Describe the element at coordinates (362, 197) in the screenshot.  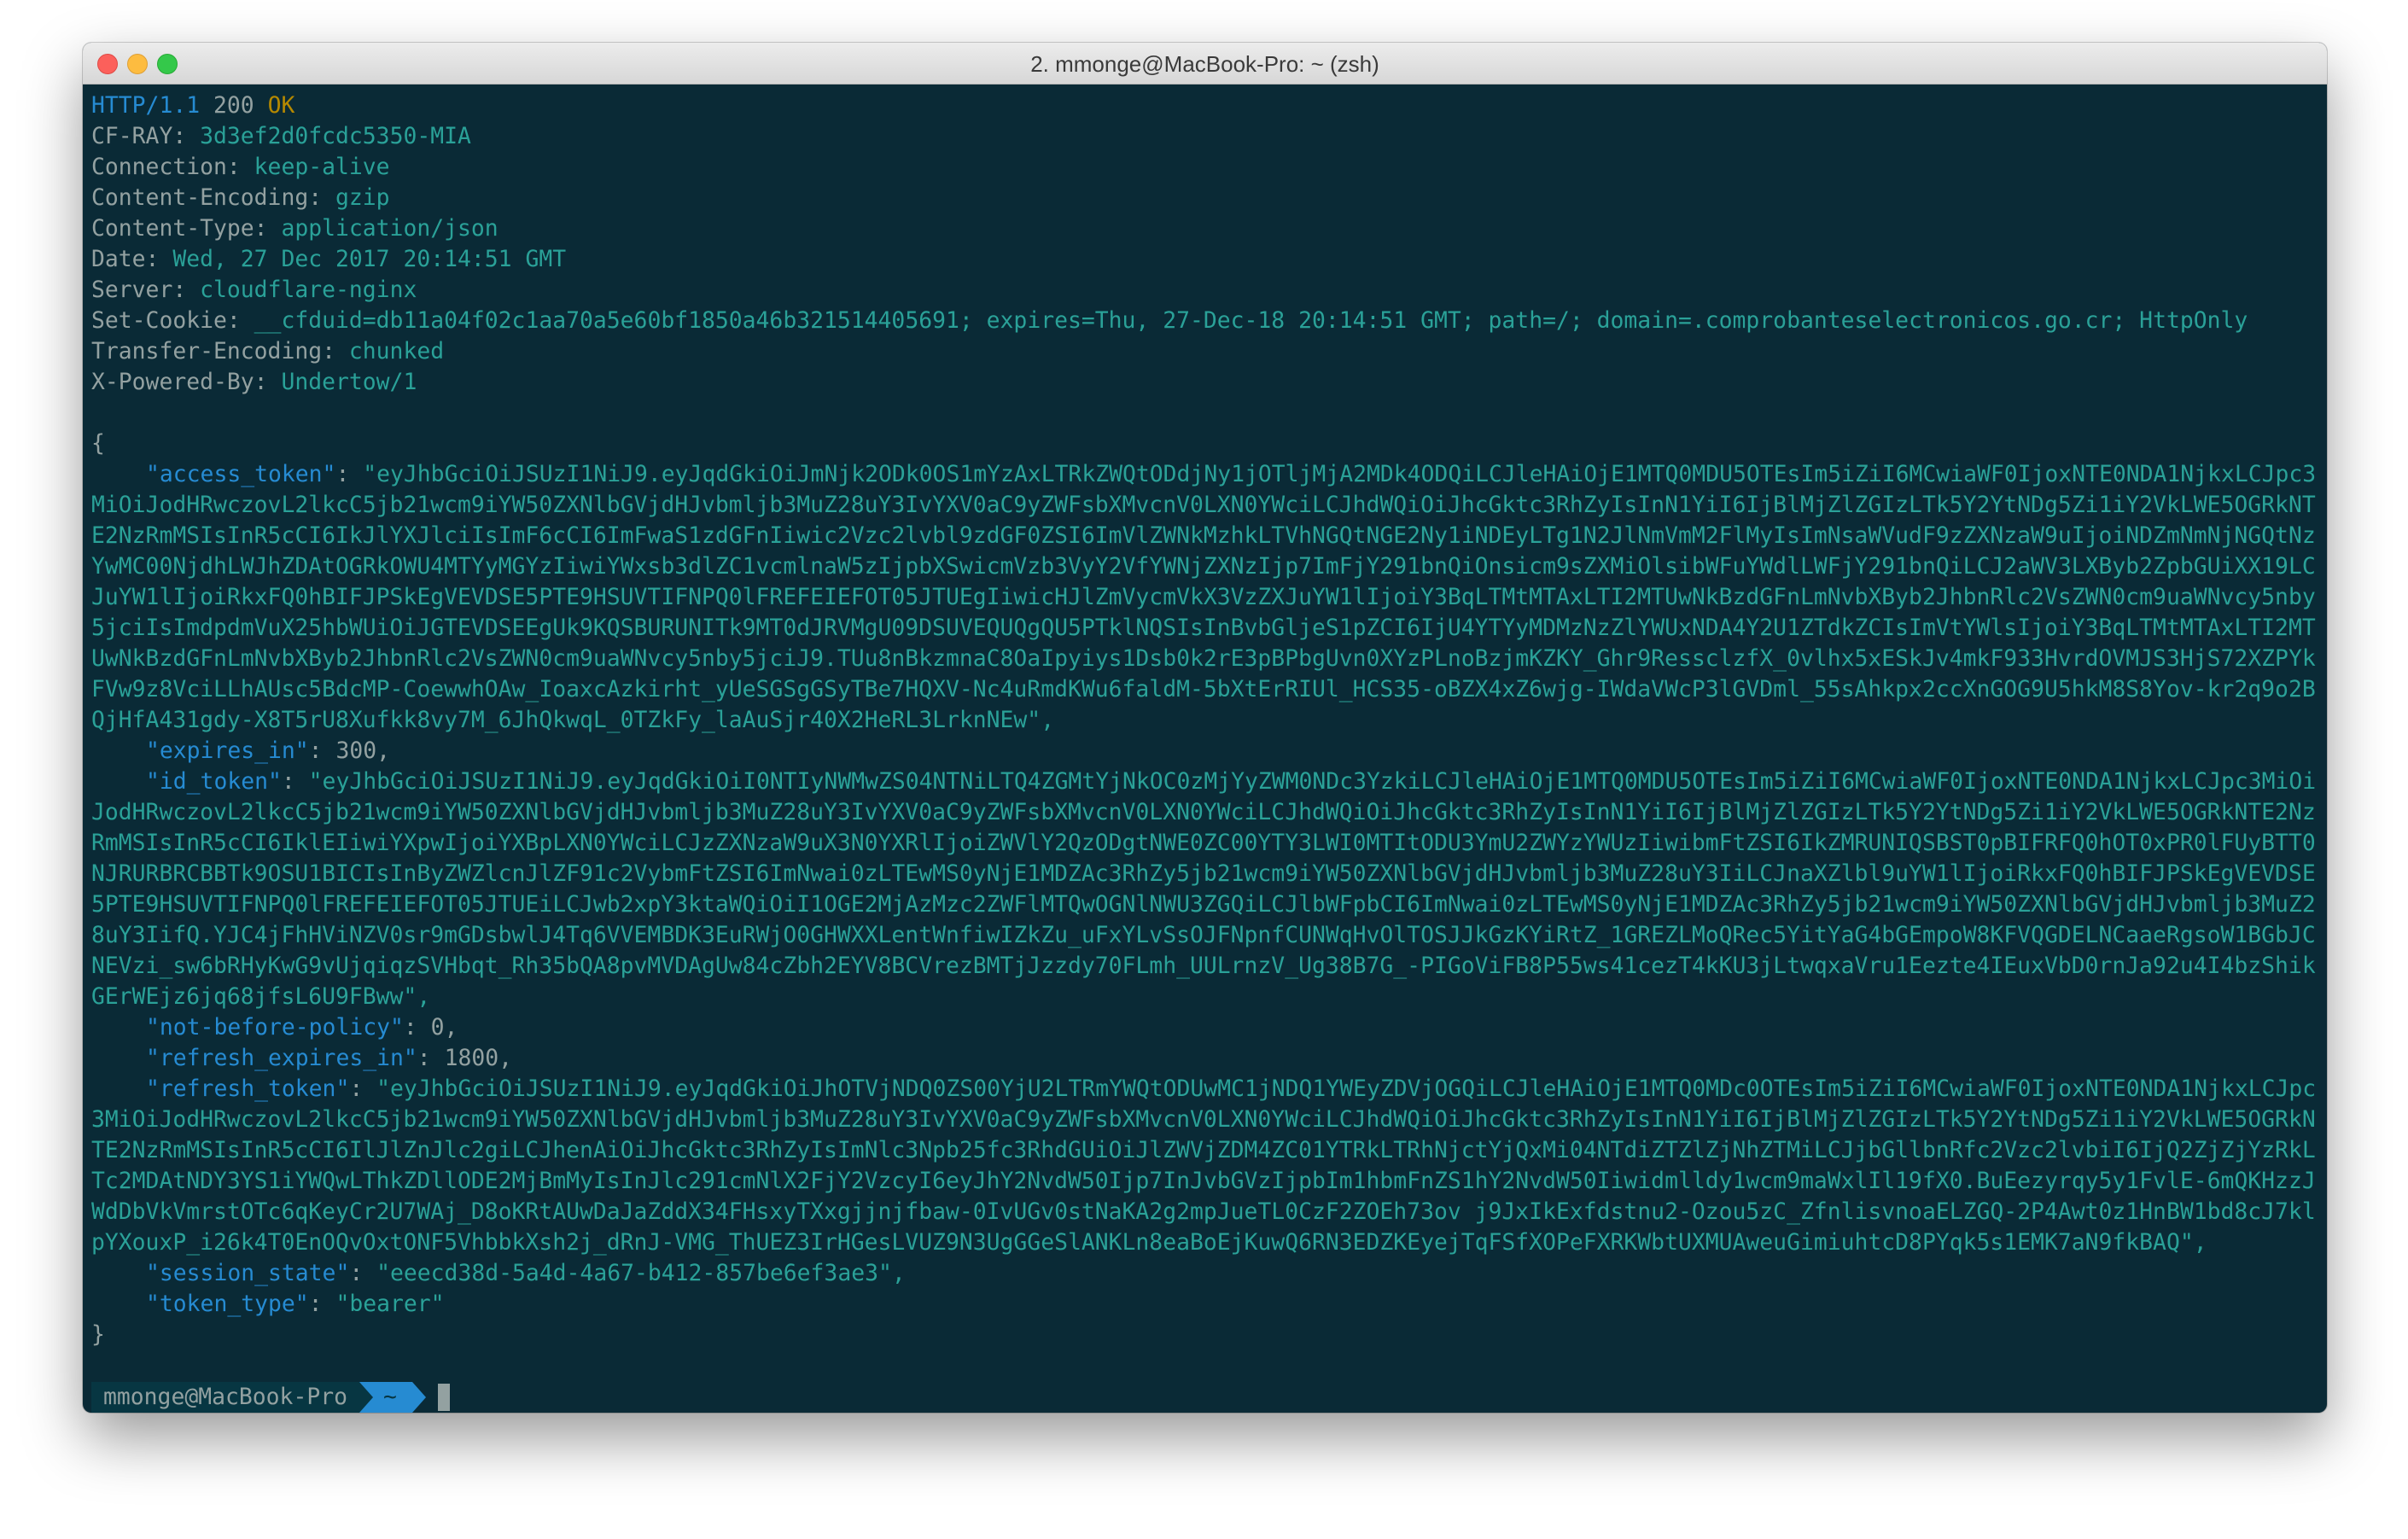
I see `header-value: gzip` at that location.